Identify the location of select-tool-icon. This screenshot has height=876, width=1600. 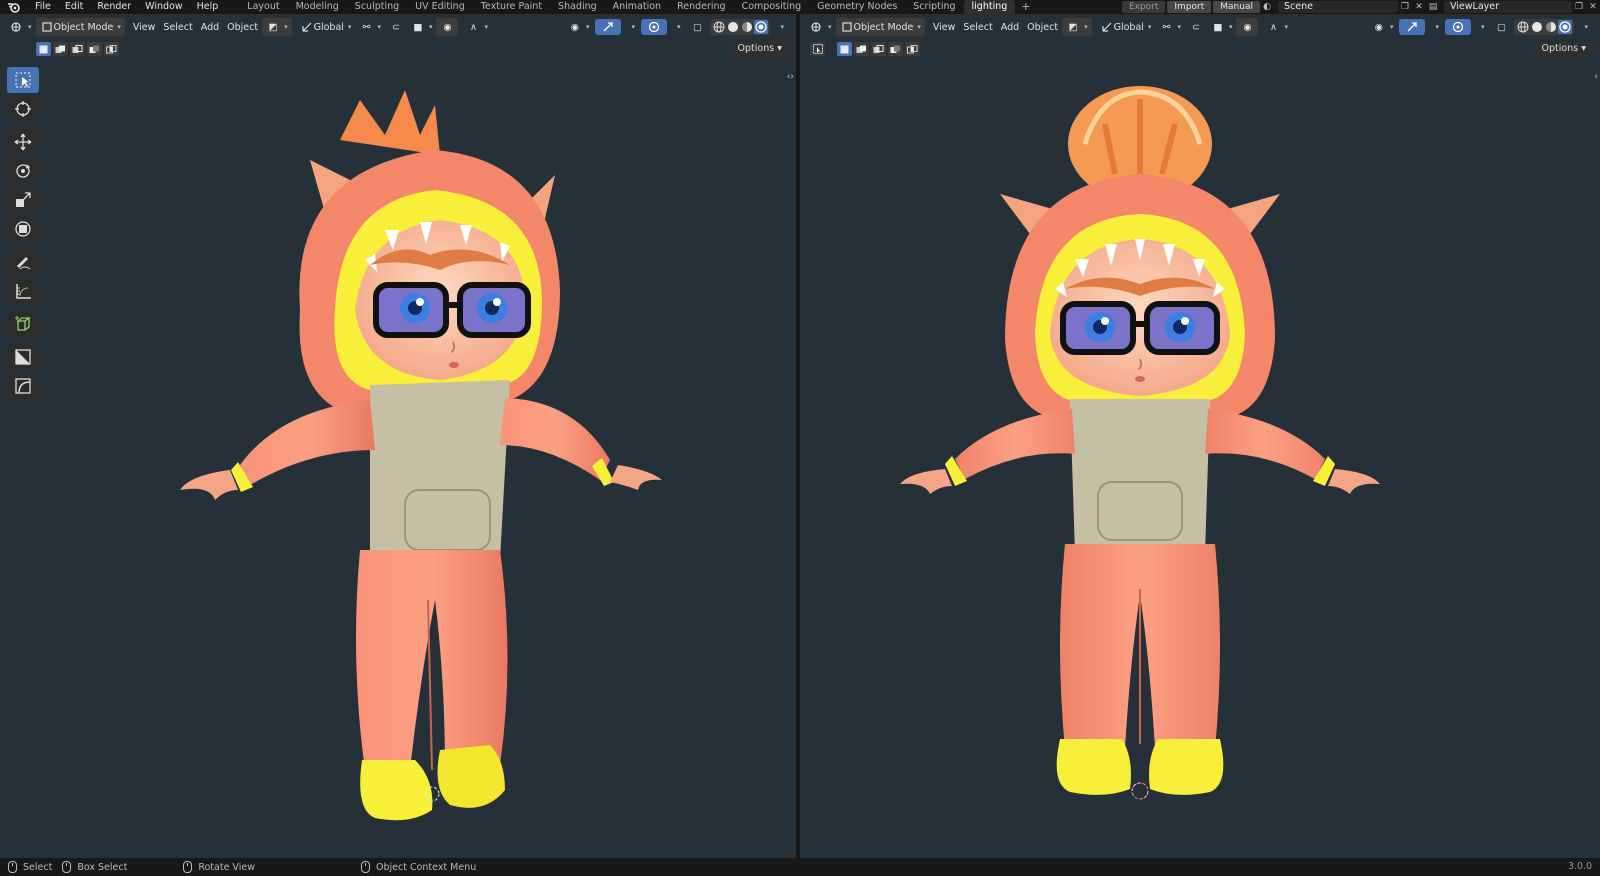
(817, 49).